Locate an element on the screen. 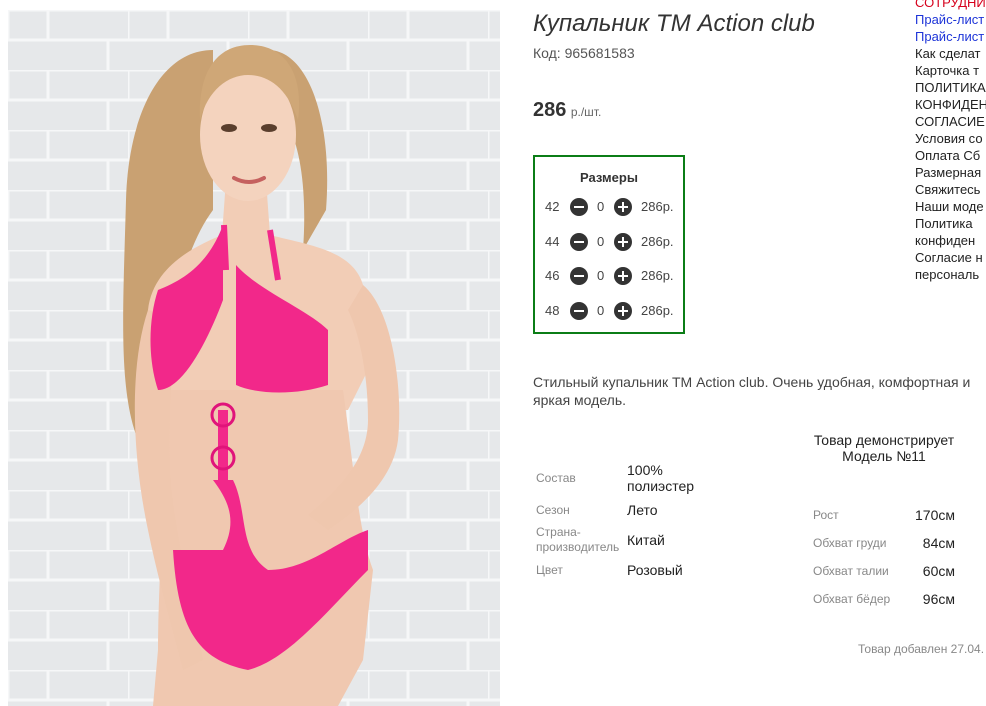  sizes-title: Размеры is located at coordinates (609, 177).